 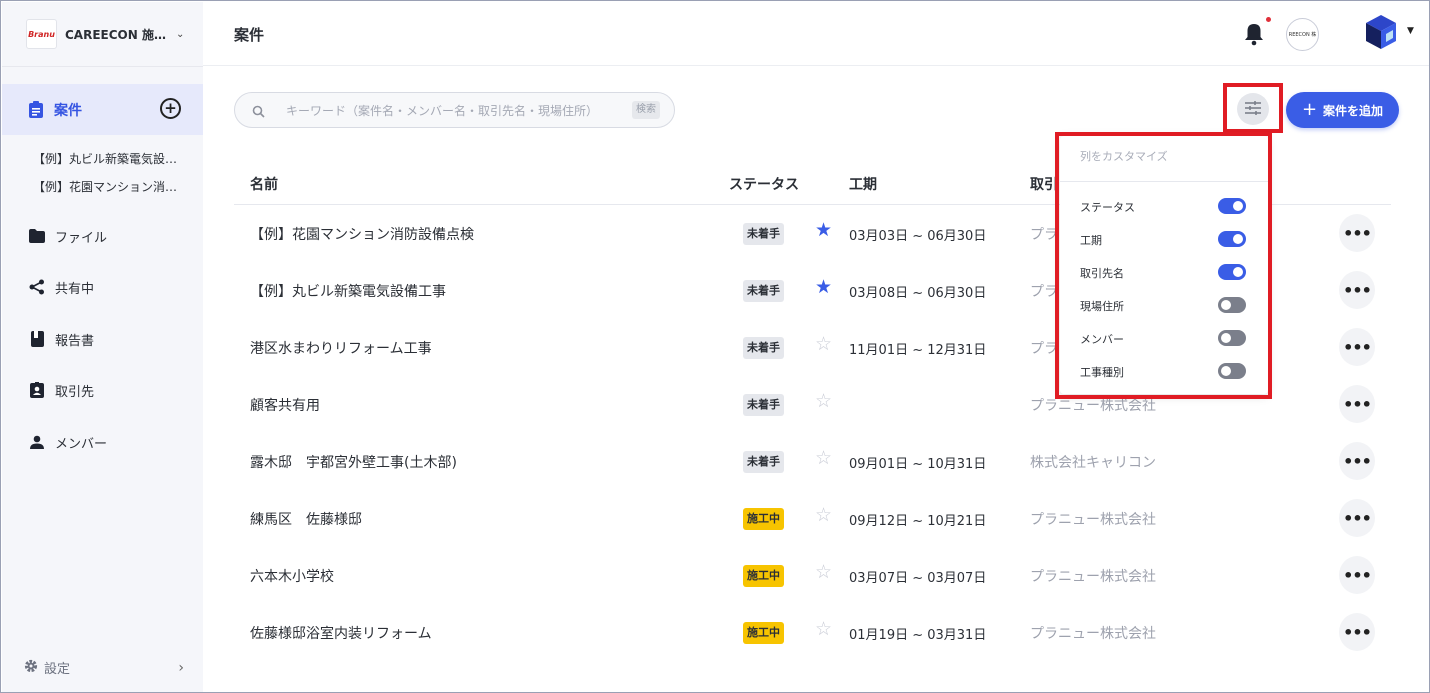 I want to click on share-icon, so click(x=37, y=287).